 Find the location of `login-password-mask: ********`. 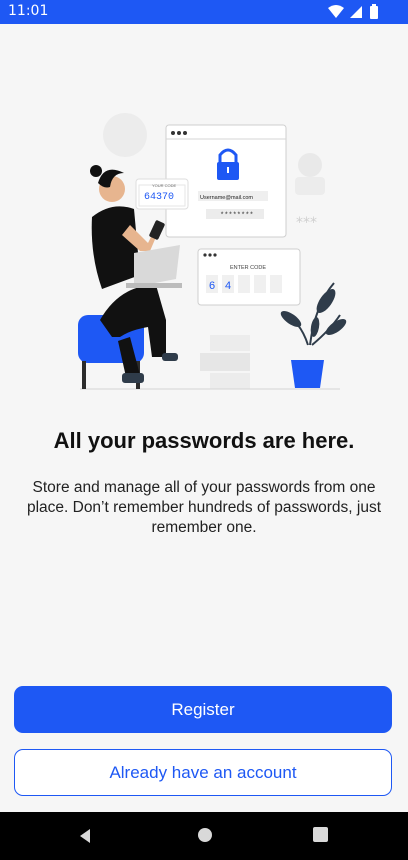

login-password-mask: ******** is located at coordinates (237, 216).